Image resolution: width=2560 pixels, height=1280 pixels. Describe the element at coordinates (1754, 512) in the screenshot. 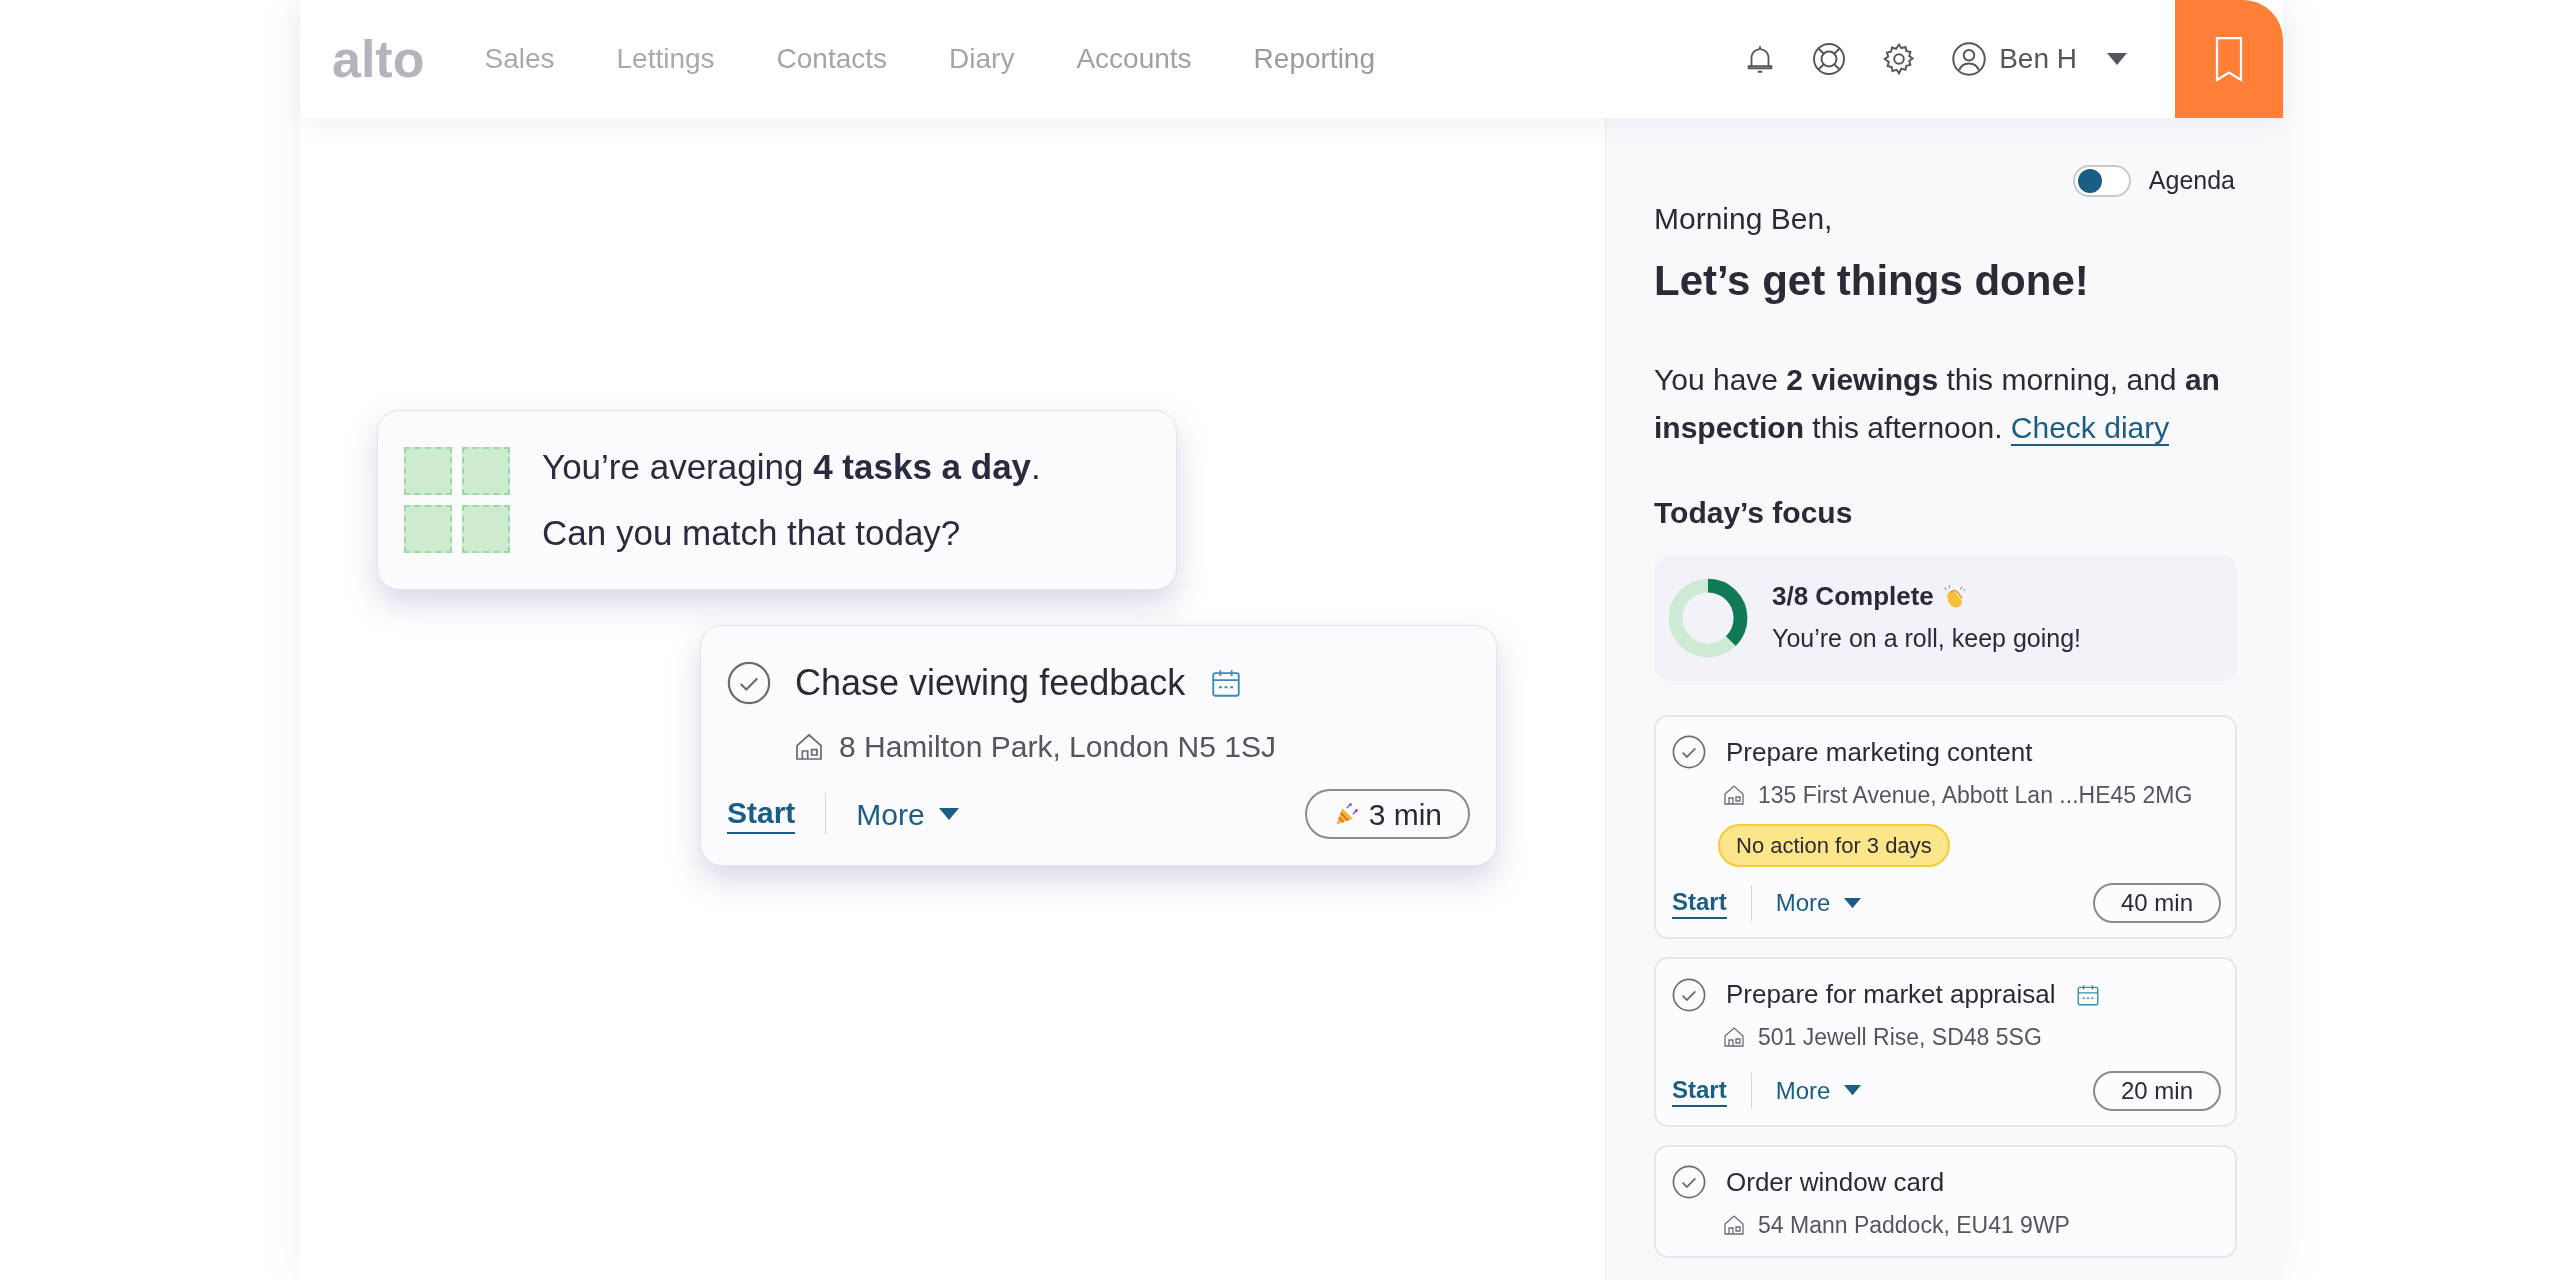

I see `section-title: Today’s focus` at that location.